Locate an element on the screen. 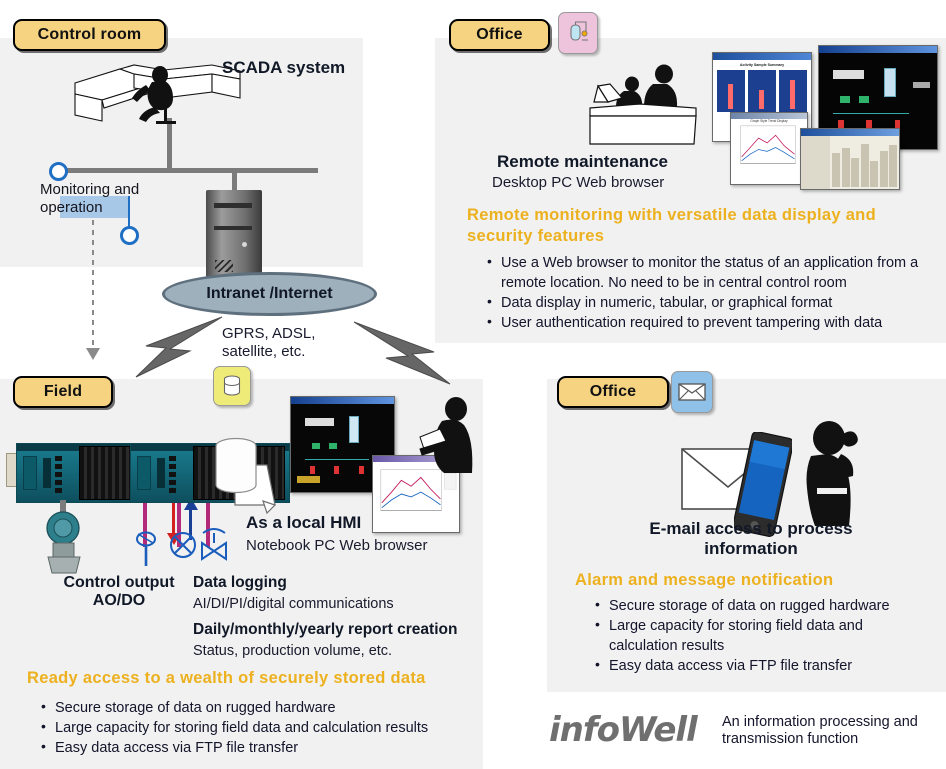 The height and width of the screenshot is (769, 946). email-access-line-1: E-mail access to process is located at coordinates (751, 528).